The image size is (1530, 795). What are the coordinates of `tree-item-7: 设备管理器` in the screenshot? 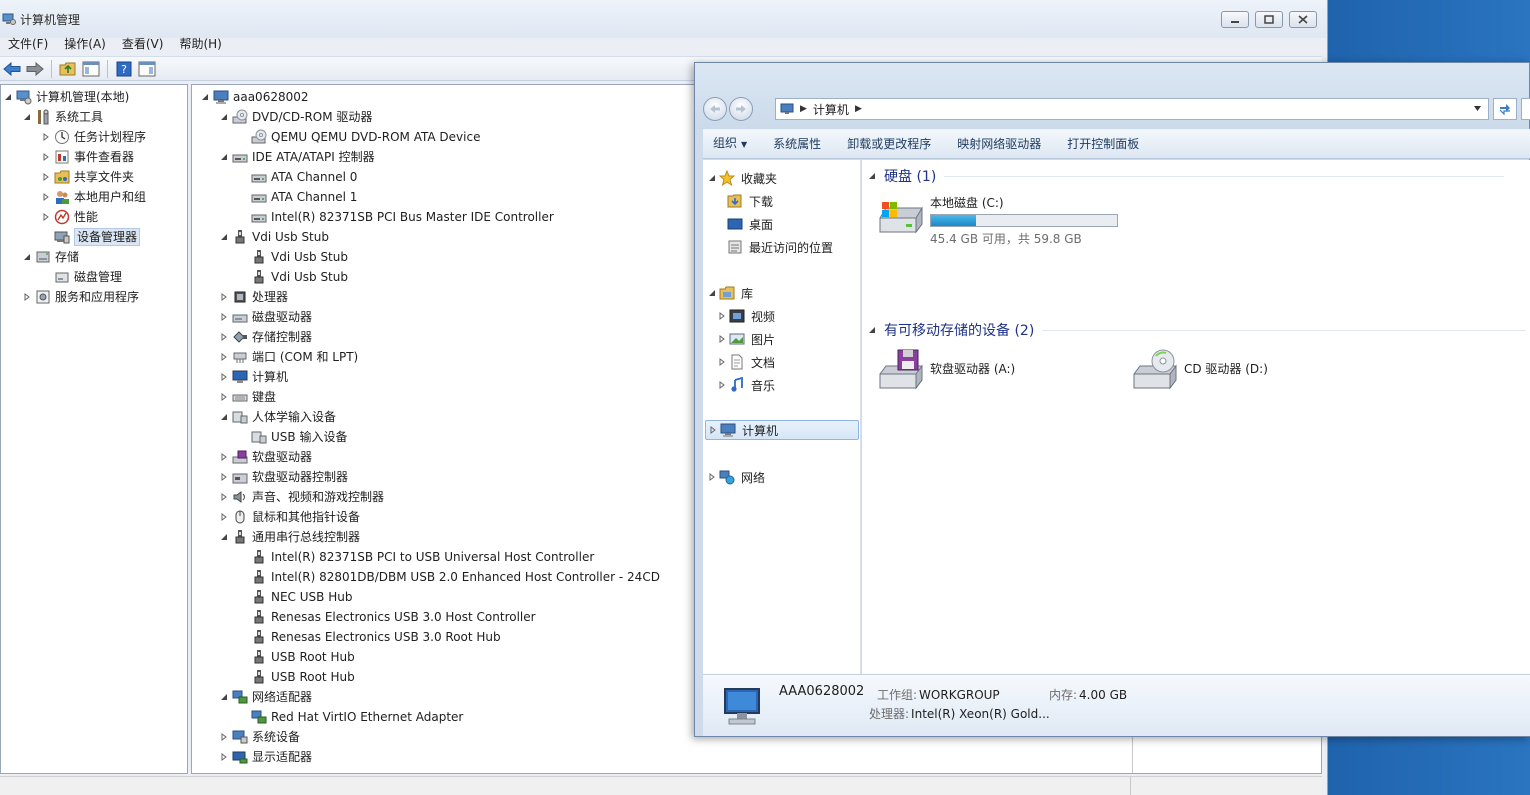 It's located at (91, 237).